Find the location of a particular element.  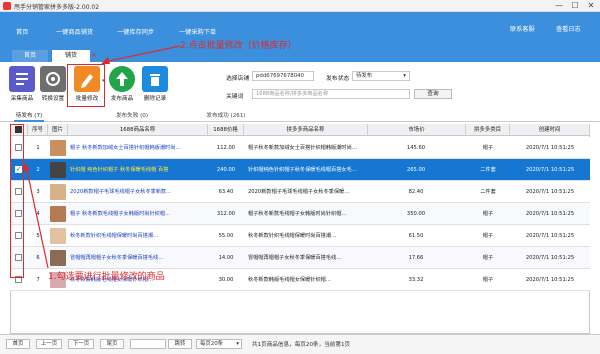

tab-distribute: 铺货 is located at coordinates (71, 56).